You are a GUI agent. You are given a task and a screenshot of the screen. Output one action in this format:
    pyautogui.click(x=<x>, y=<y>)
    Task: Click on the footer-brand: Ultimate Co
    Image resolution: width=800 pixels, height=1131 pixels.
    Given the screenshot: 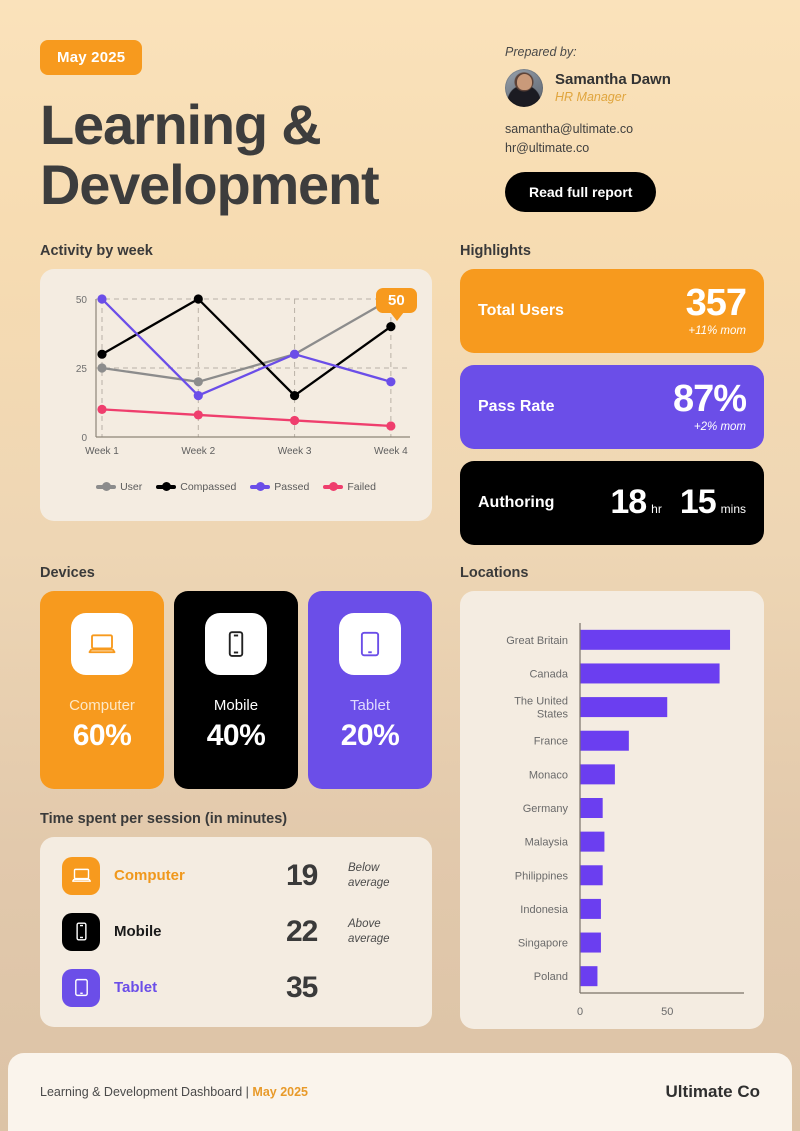 What is the action you would take?
    pyautogui.click(x=712, y=1091)
    